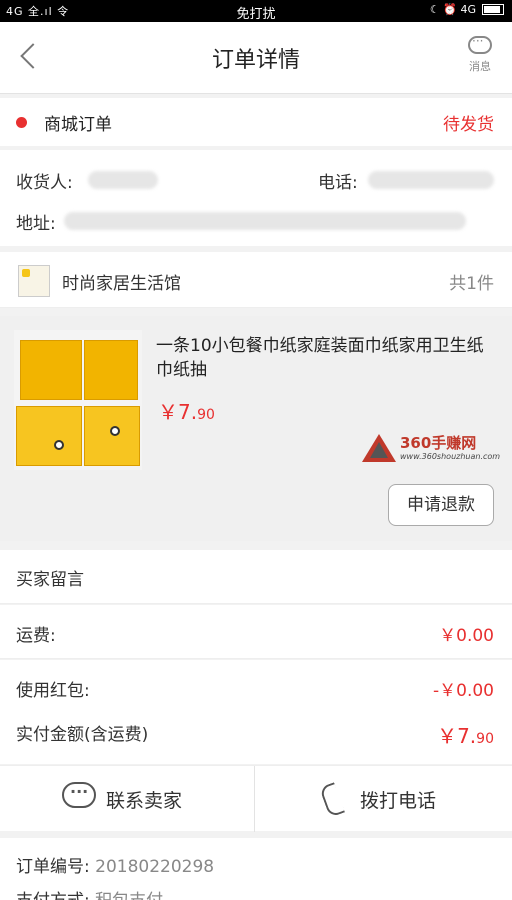  Describe the element at coordinates (320, 358) in the screenshot. I see `product-title: 一条10小包餐巾纸家庭装面巾纸家用卫生纸巾纸抽` at that location.